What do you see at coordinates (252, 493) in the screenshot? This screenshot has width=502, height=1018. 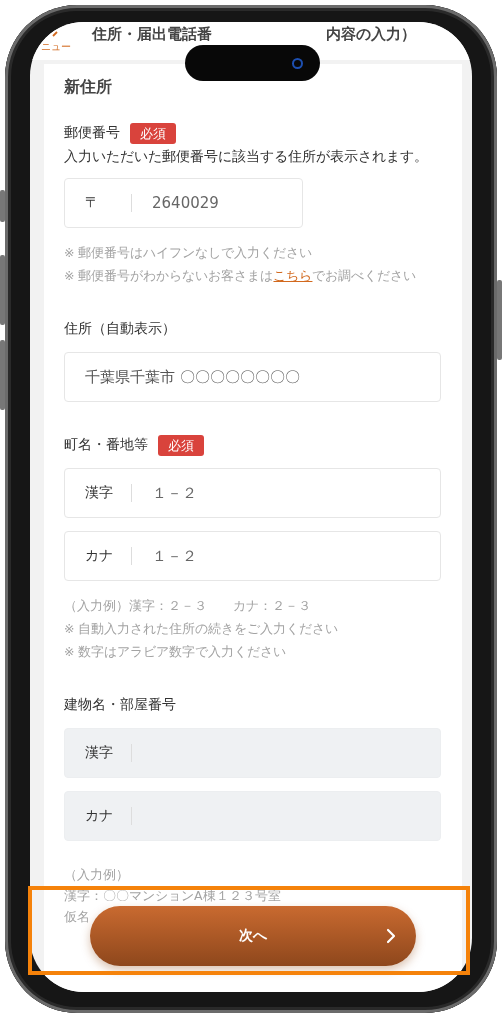 I see `input-field: 漢字 １－２` at bounding box center [252, 493].